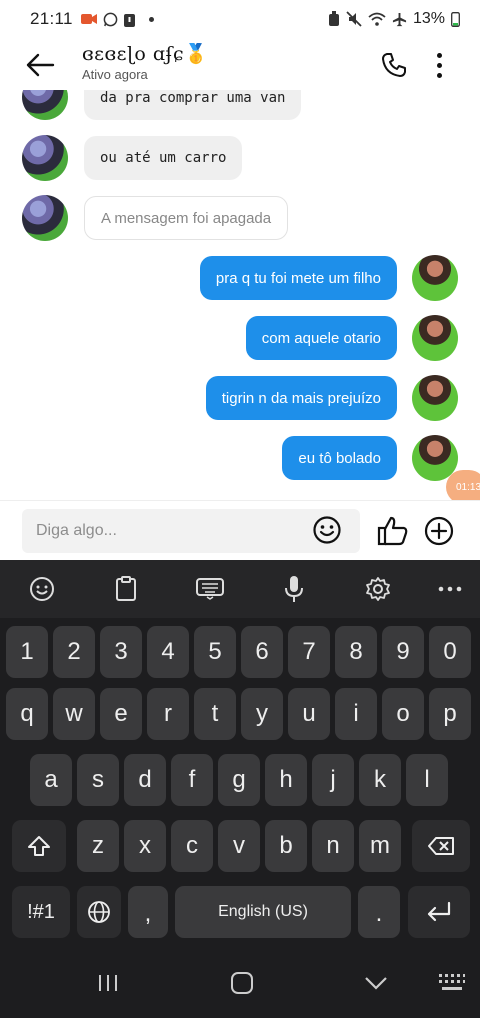 This screenshot has width=480, height=1018. I want to click on voice-call-button, so click(394, 65).